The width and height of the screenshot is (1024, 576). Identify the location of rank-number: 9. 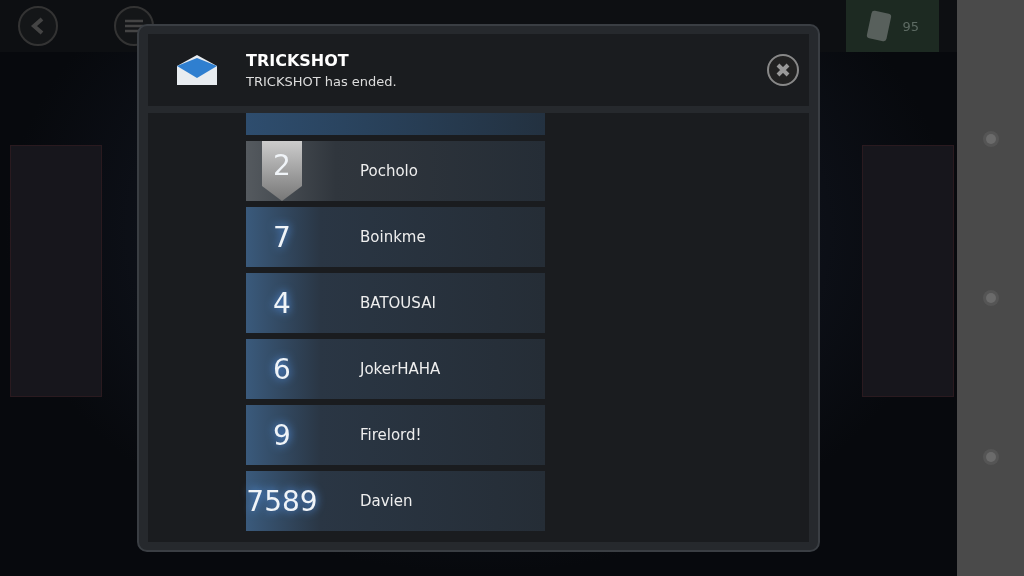
(282, 435).